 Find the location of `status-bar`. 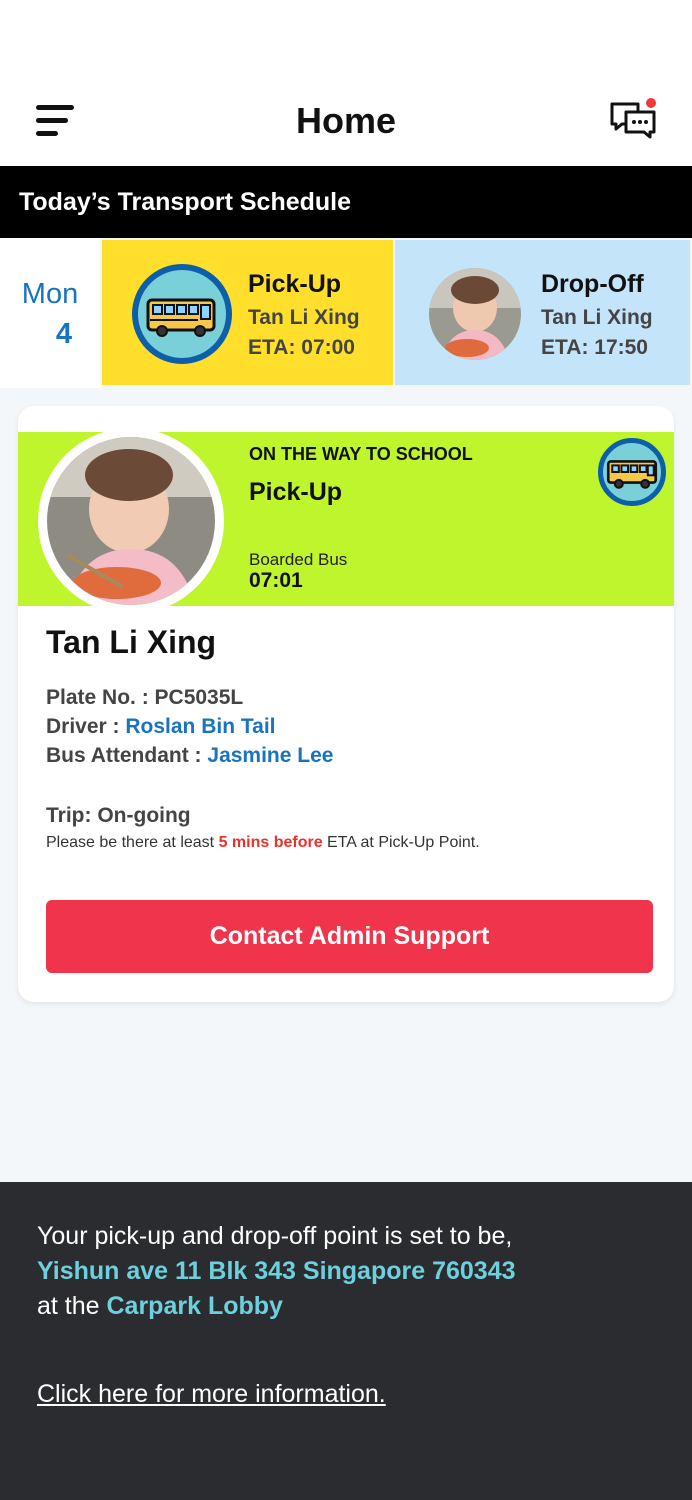

status-bar is located at coordinates (346, 40).